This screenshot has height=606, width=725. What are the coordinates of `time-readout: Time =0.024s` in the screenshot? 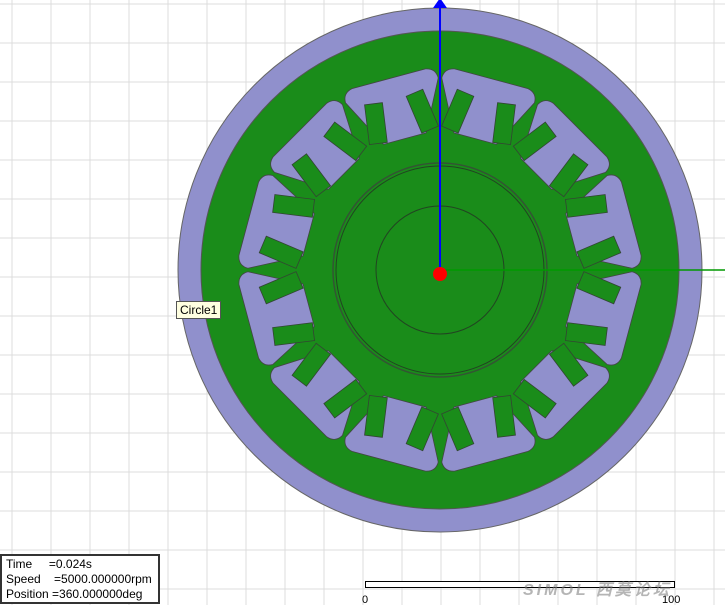 It's located at (49, 564).